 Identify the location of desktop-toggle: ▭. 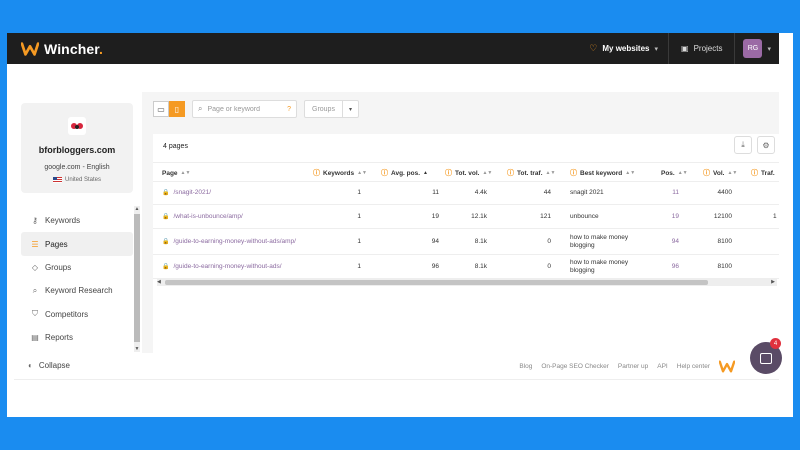
(161, 109).